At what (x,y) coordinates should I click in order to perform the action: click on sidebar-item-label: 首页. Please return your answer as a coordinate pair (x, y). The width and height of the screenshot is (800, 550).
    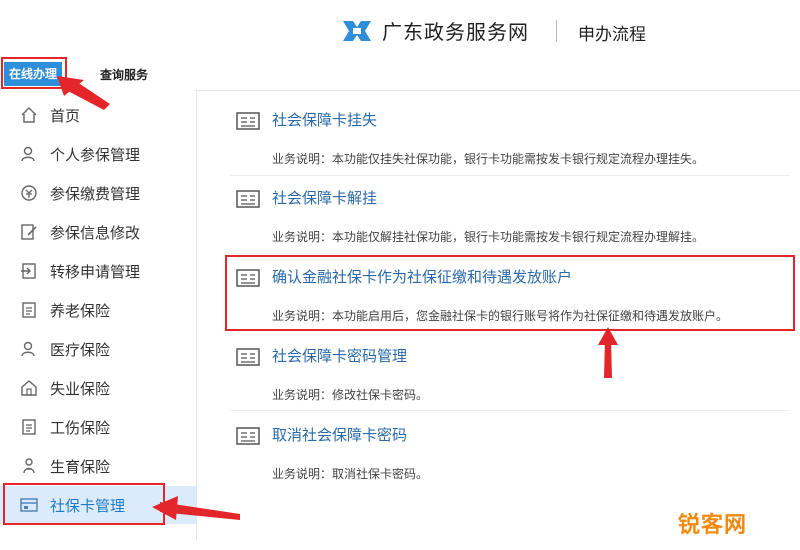
    Looking at the image, I should click on (65, 116).